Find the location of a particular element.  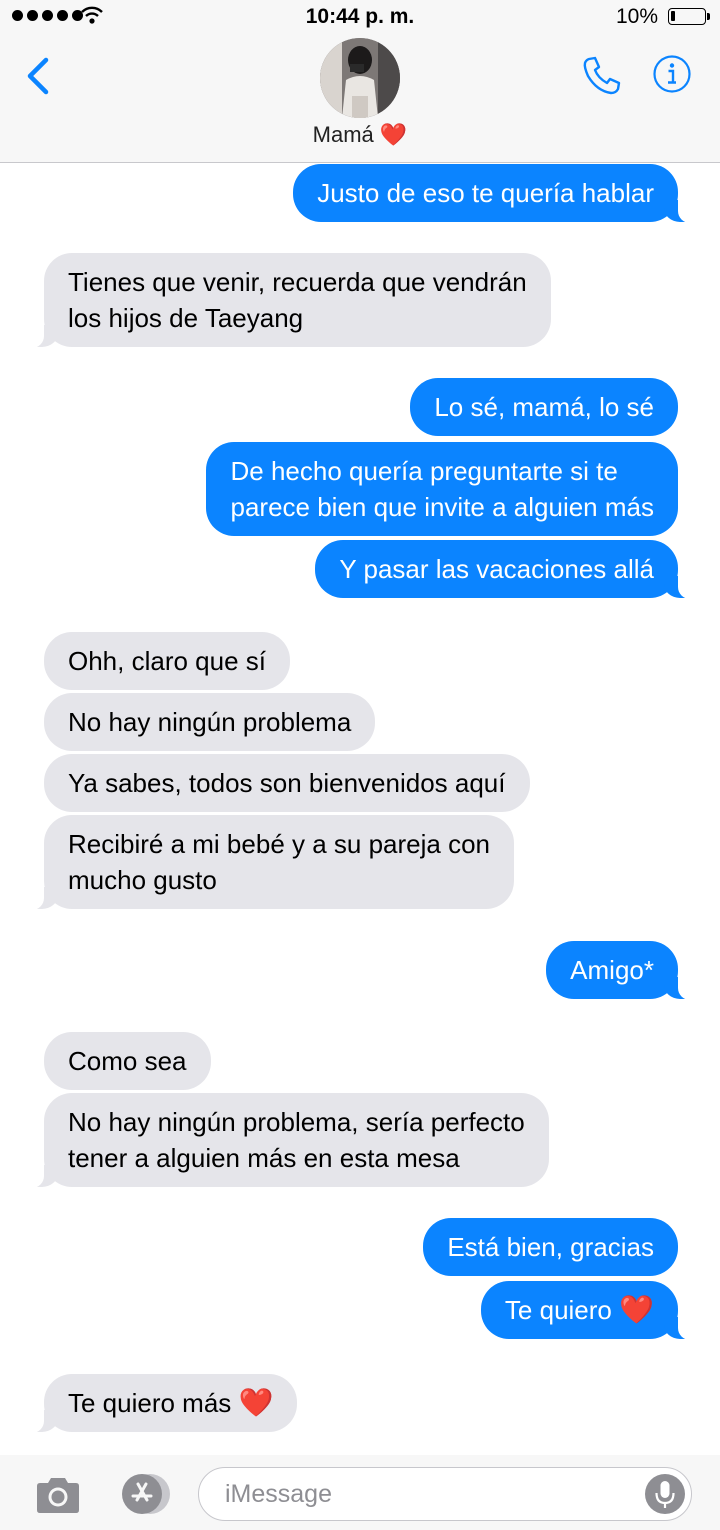

app-store-icon is located at coordinates (144, 1494).